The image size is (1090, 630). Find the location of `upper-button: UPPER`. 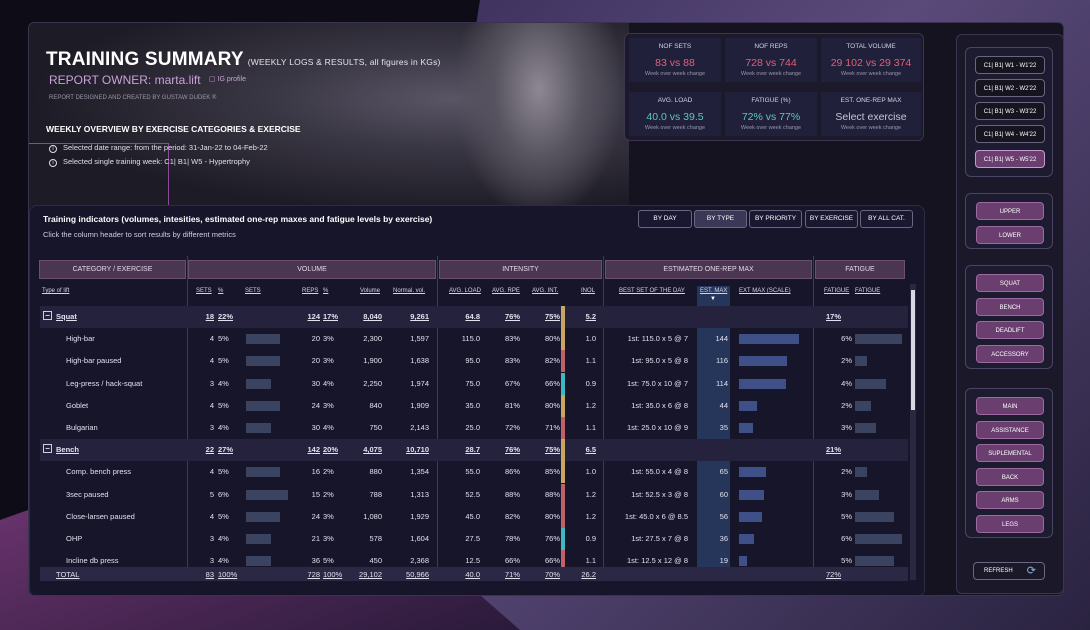

upper-button: UPPER is located at coordinates (1010, 211).